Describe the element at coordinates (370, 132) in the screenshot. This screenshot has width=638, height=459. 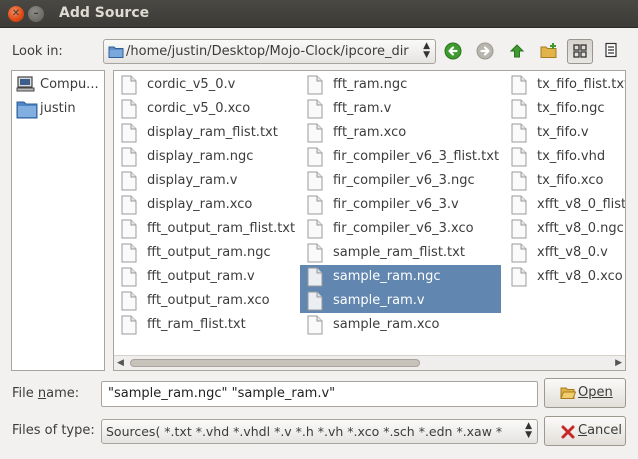
I see `file-name: fft_ram.xco` at that location.